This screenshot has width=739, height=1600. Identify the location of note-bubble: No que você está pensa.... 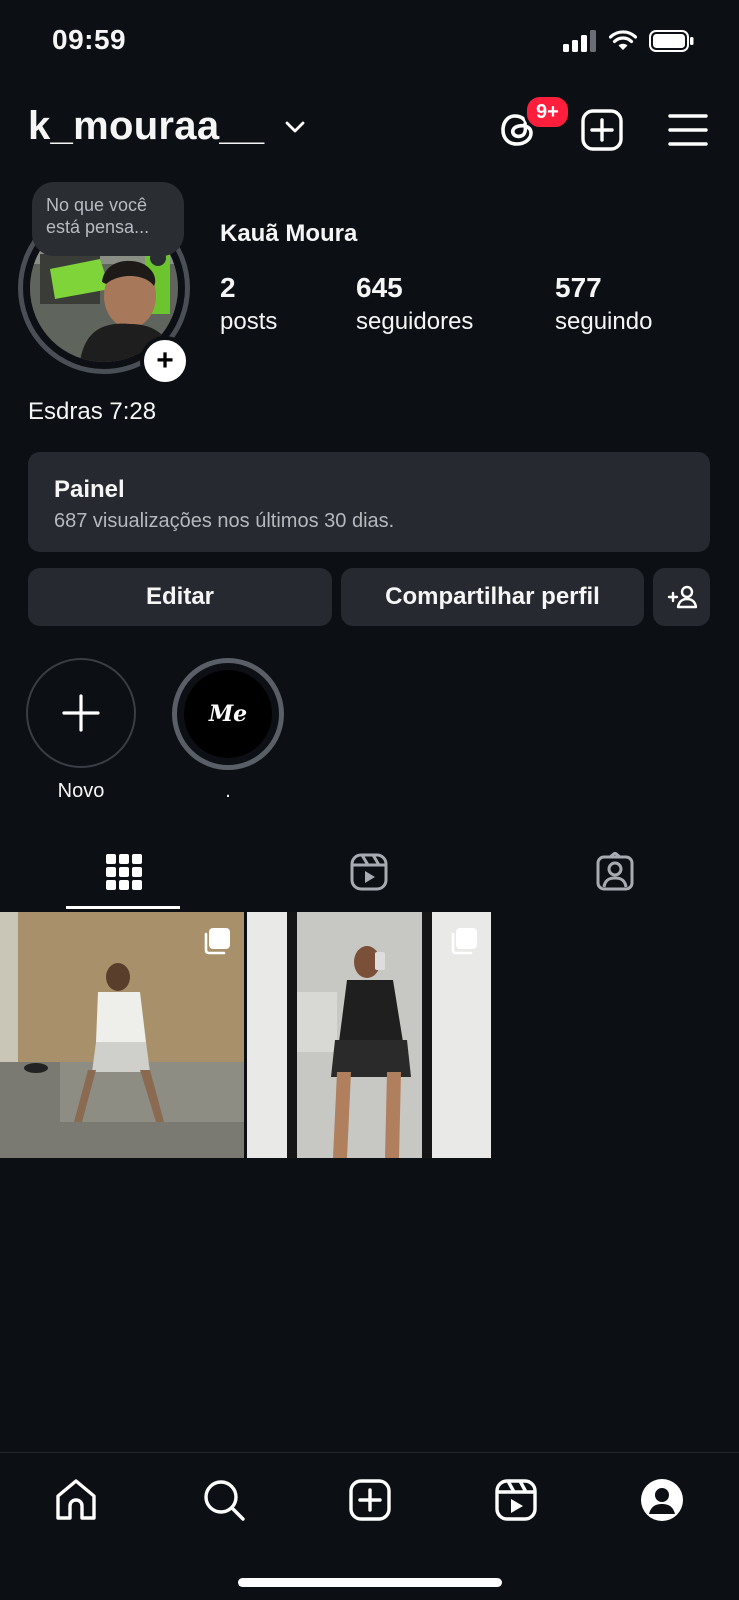
(108, 219).